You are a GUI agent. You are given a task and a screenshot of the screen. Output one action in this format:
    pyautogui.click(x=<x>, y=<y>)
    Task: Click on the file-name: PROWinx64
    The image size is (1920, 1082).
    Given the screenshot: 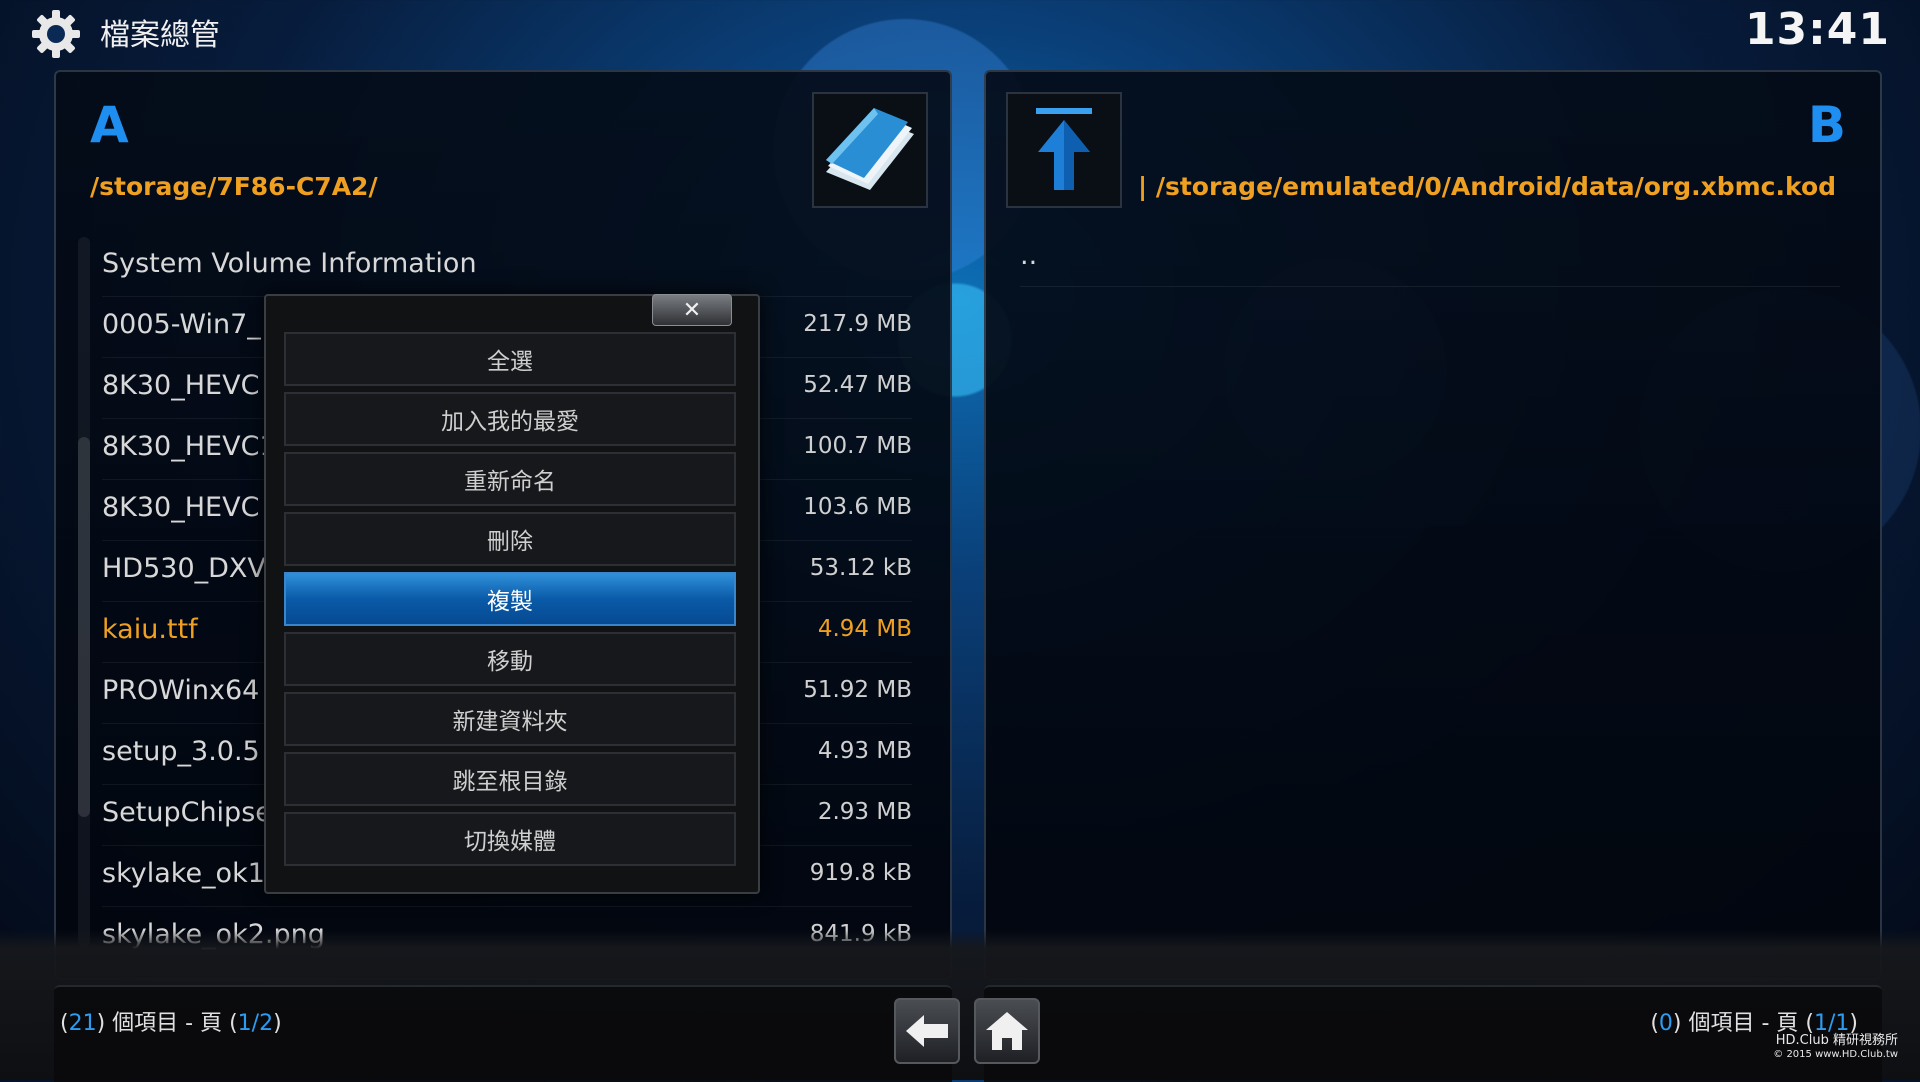 What is the action you would take?
    pyautogui.click(x=181, y=690)
    